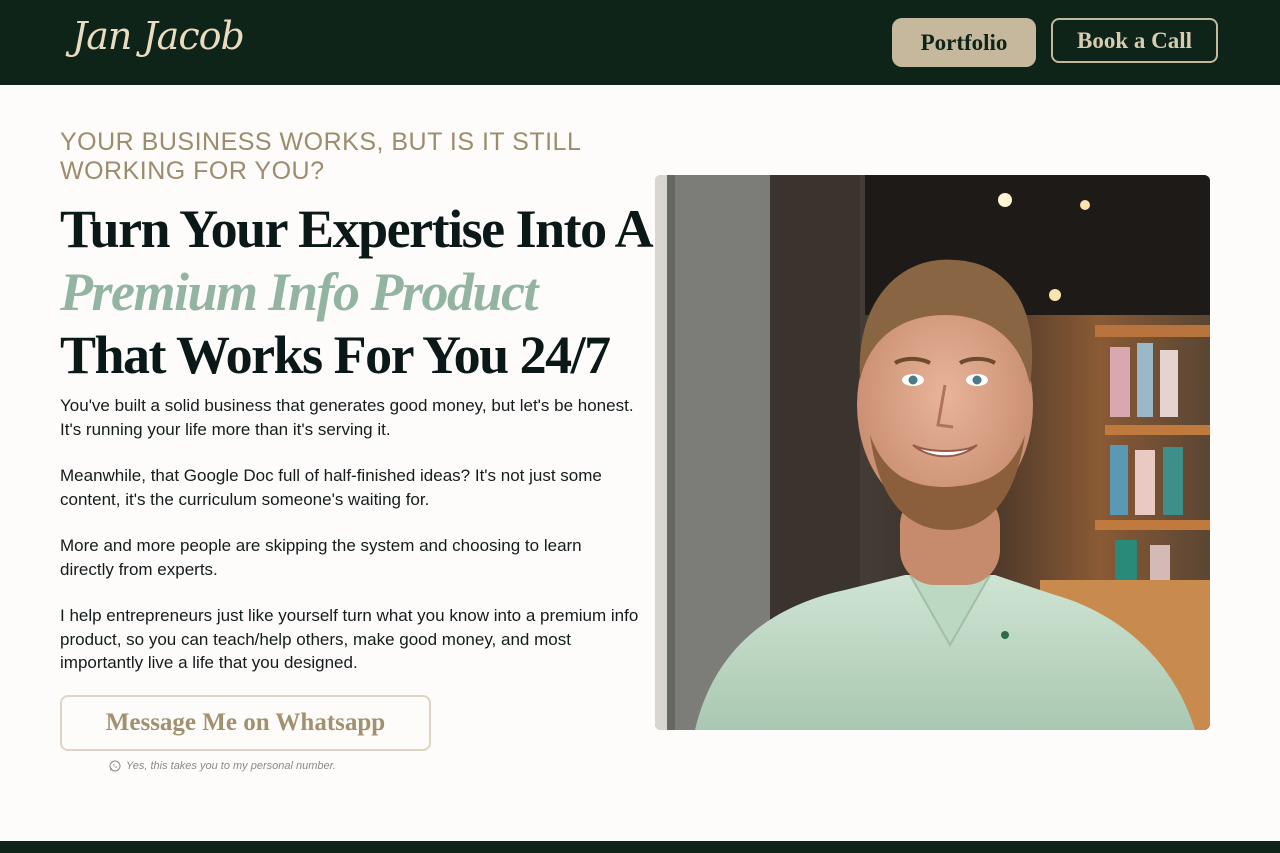  I want to click on headline-line-1: Turn Your Expertise Into A, so click(357, 229).